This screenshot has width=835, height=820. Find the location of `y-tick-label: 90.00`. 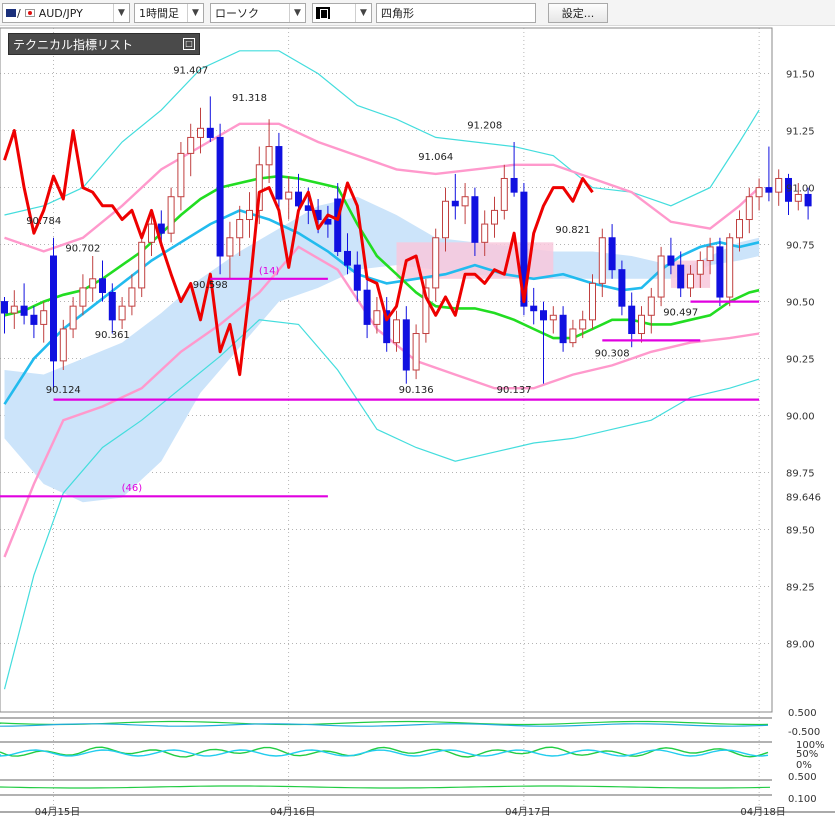

y-tick-label: 90.00 is located at coordinates (800, 417).